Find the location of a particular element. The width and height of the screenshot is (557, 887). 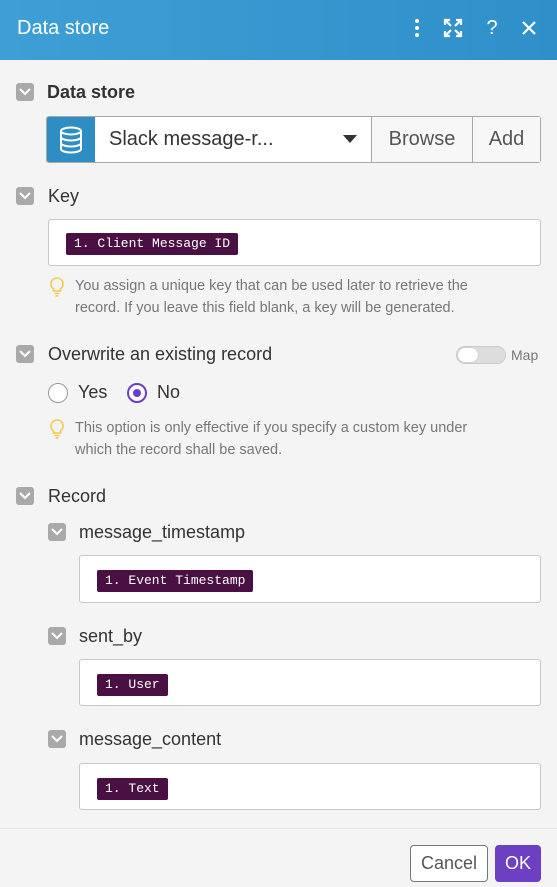

sent-by-pill: 1. User is located at coordinates (132, 685).